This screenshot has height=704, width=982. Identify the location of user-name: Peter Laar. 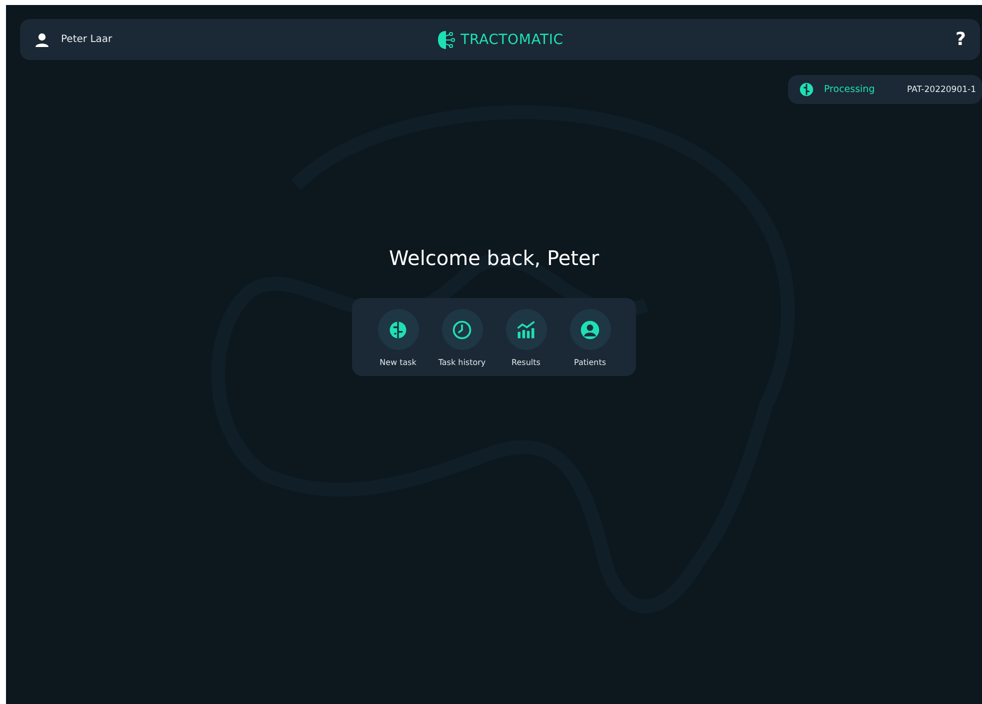
(86, 39).